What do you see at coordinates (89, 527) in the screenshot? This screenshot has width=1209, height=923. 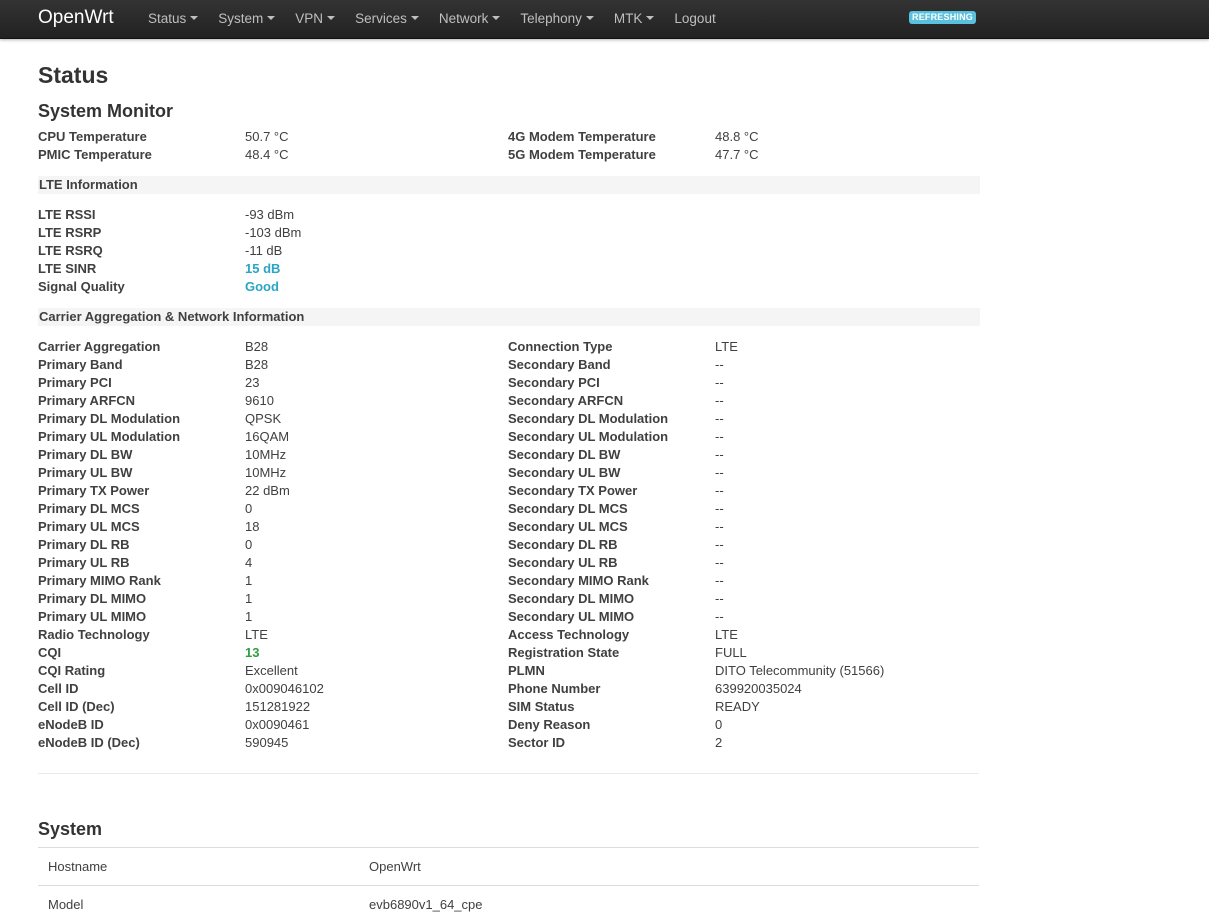 I see `info-label: Primary UL MCS` at bounding box center [89, 527].